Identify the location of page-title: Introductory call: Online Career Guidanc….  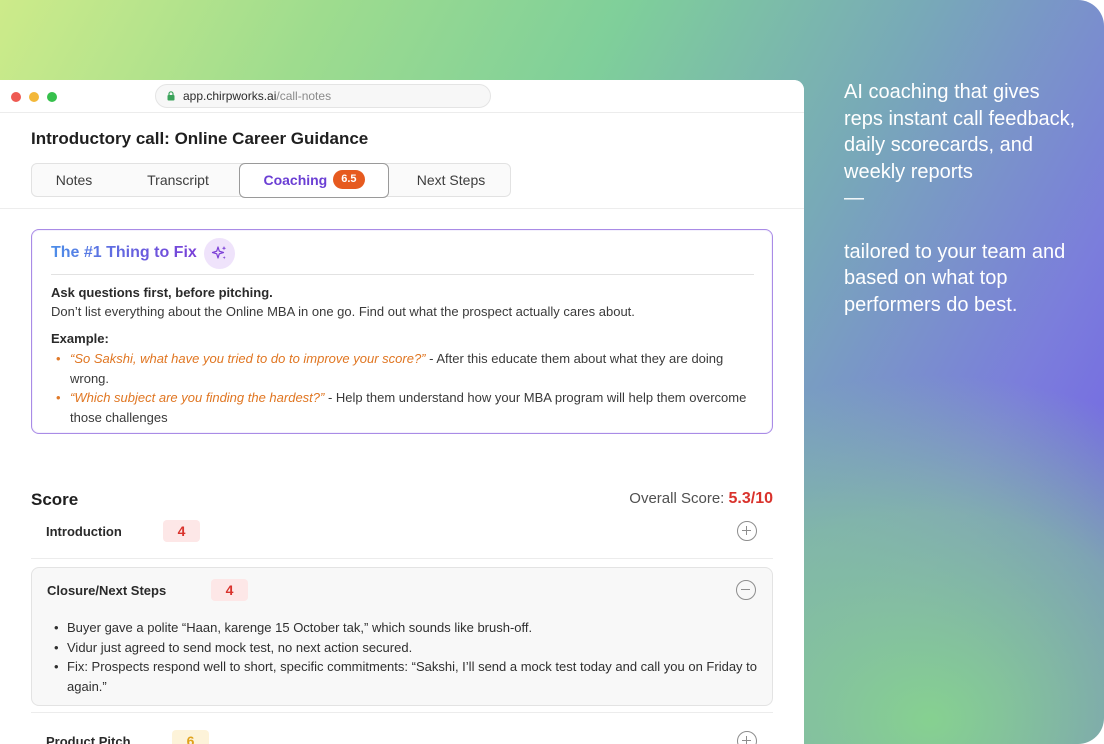
(200, 138).